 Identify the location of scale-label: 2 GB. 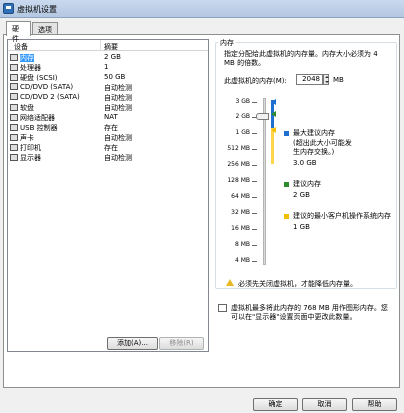
(243, 116).